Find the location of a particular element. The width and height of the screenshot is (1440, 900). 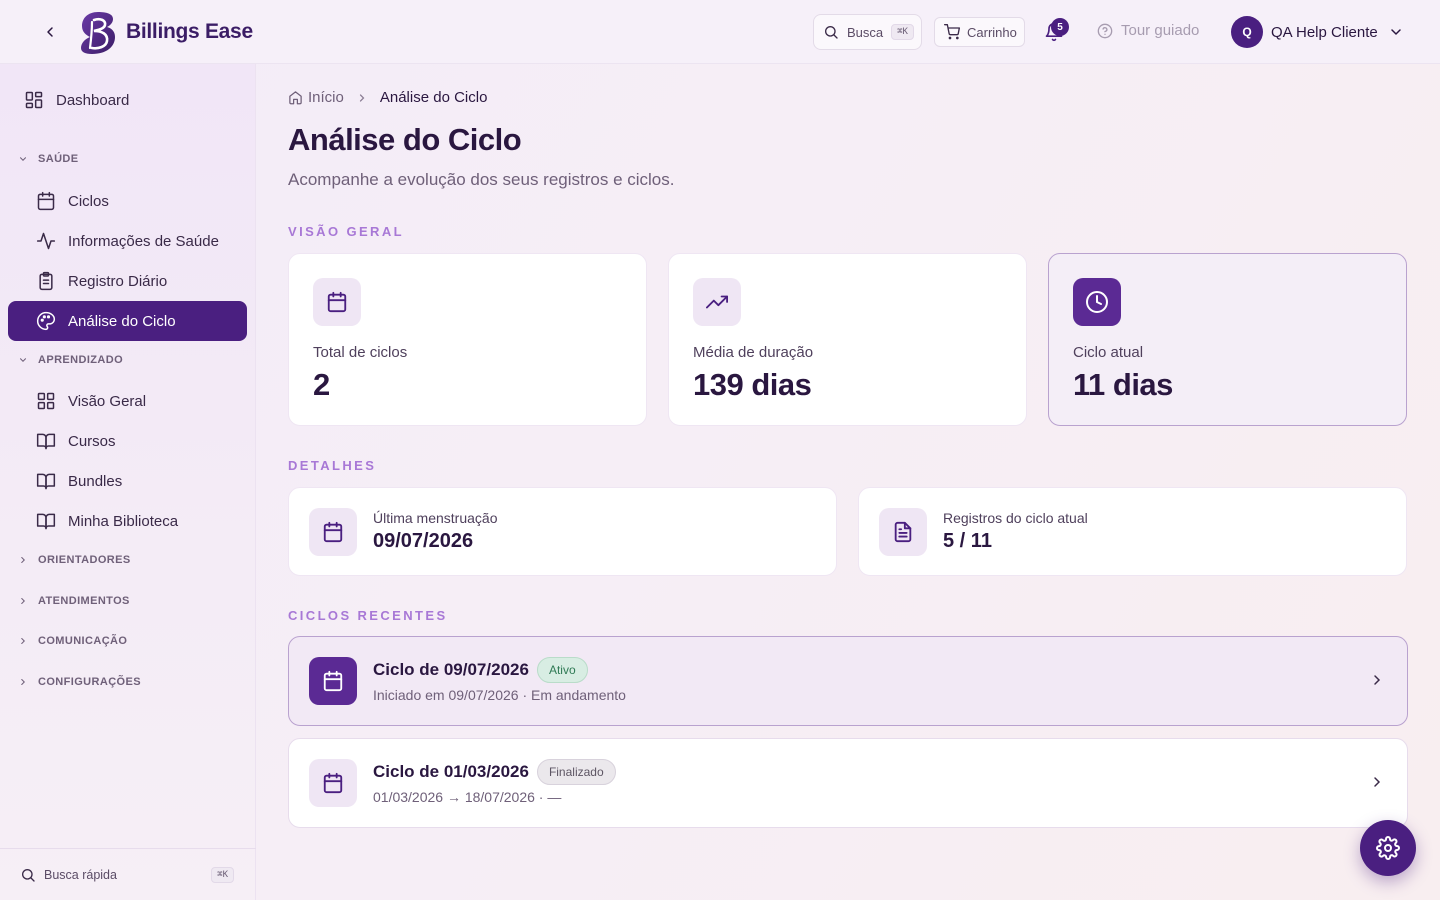

sidebar-section-aprendizado: APRENDIZADO is located at coordinates (70, 360).